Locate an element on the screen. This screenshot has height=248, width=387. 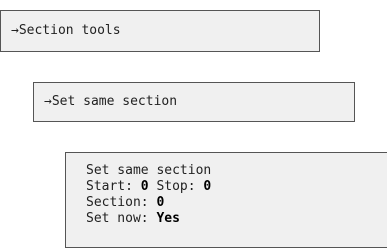
section-value: 0 is located at coordinates (160, 202).